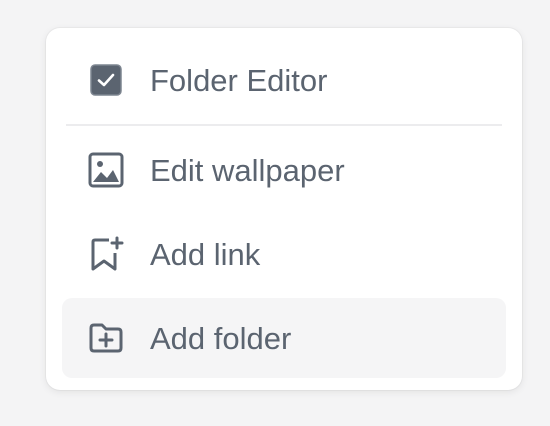  Describe the element at coordinates (284, 125) in the screenshot. I see `menu-divider` at that location.